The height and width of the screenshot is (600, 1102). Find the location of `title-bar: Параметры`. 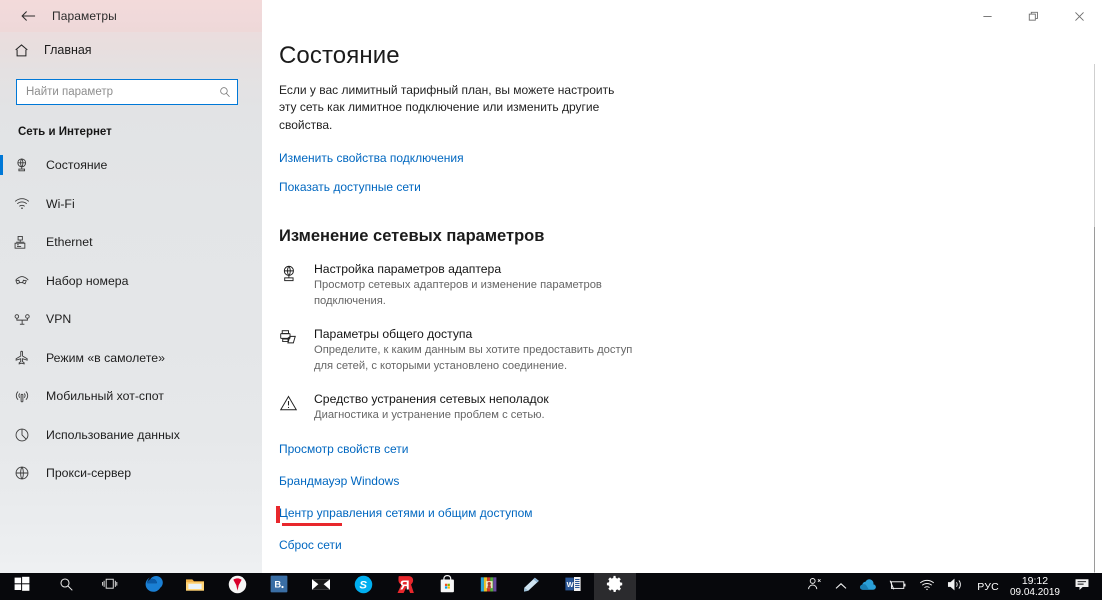

title-bar: Параметры is located at coordinates (551, 16).